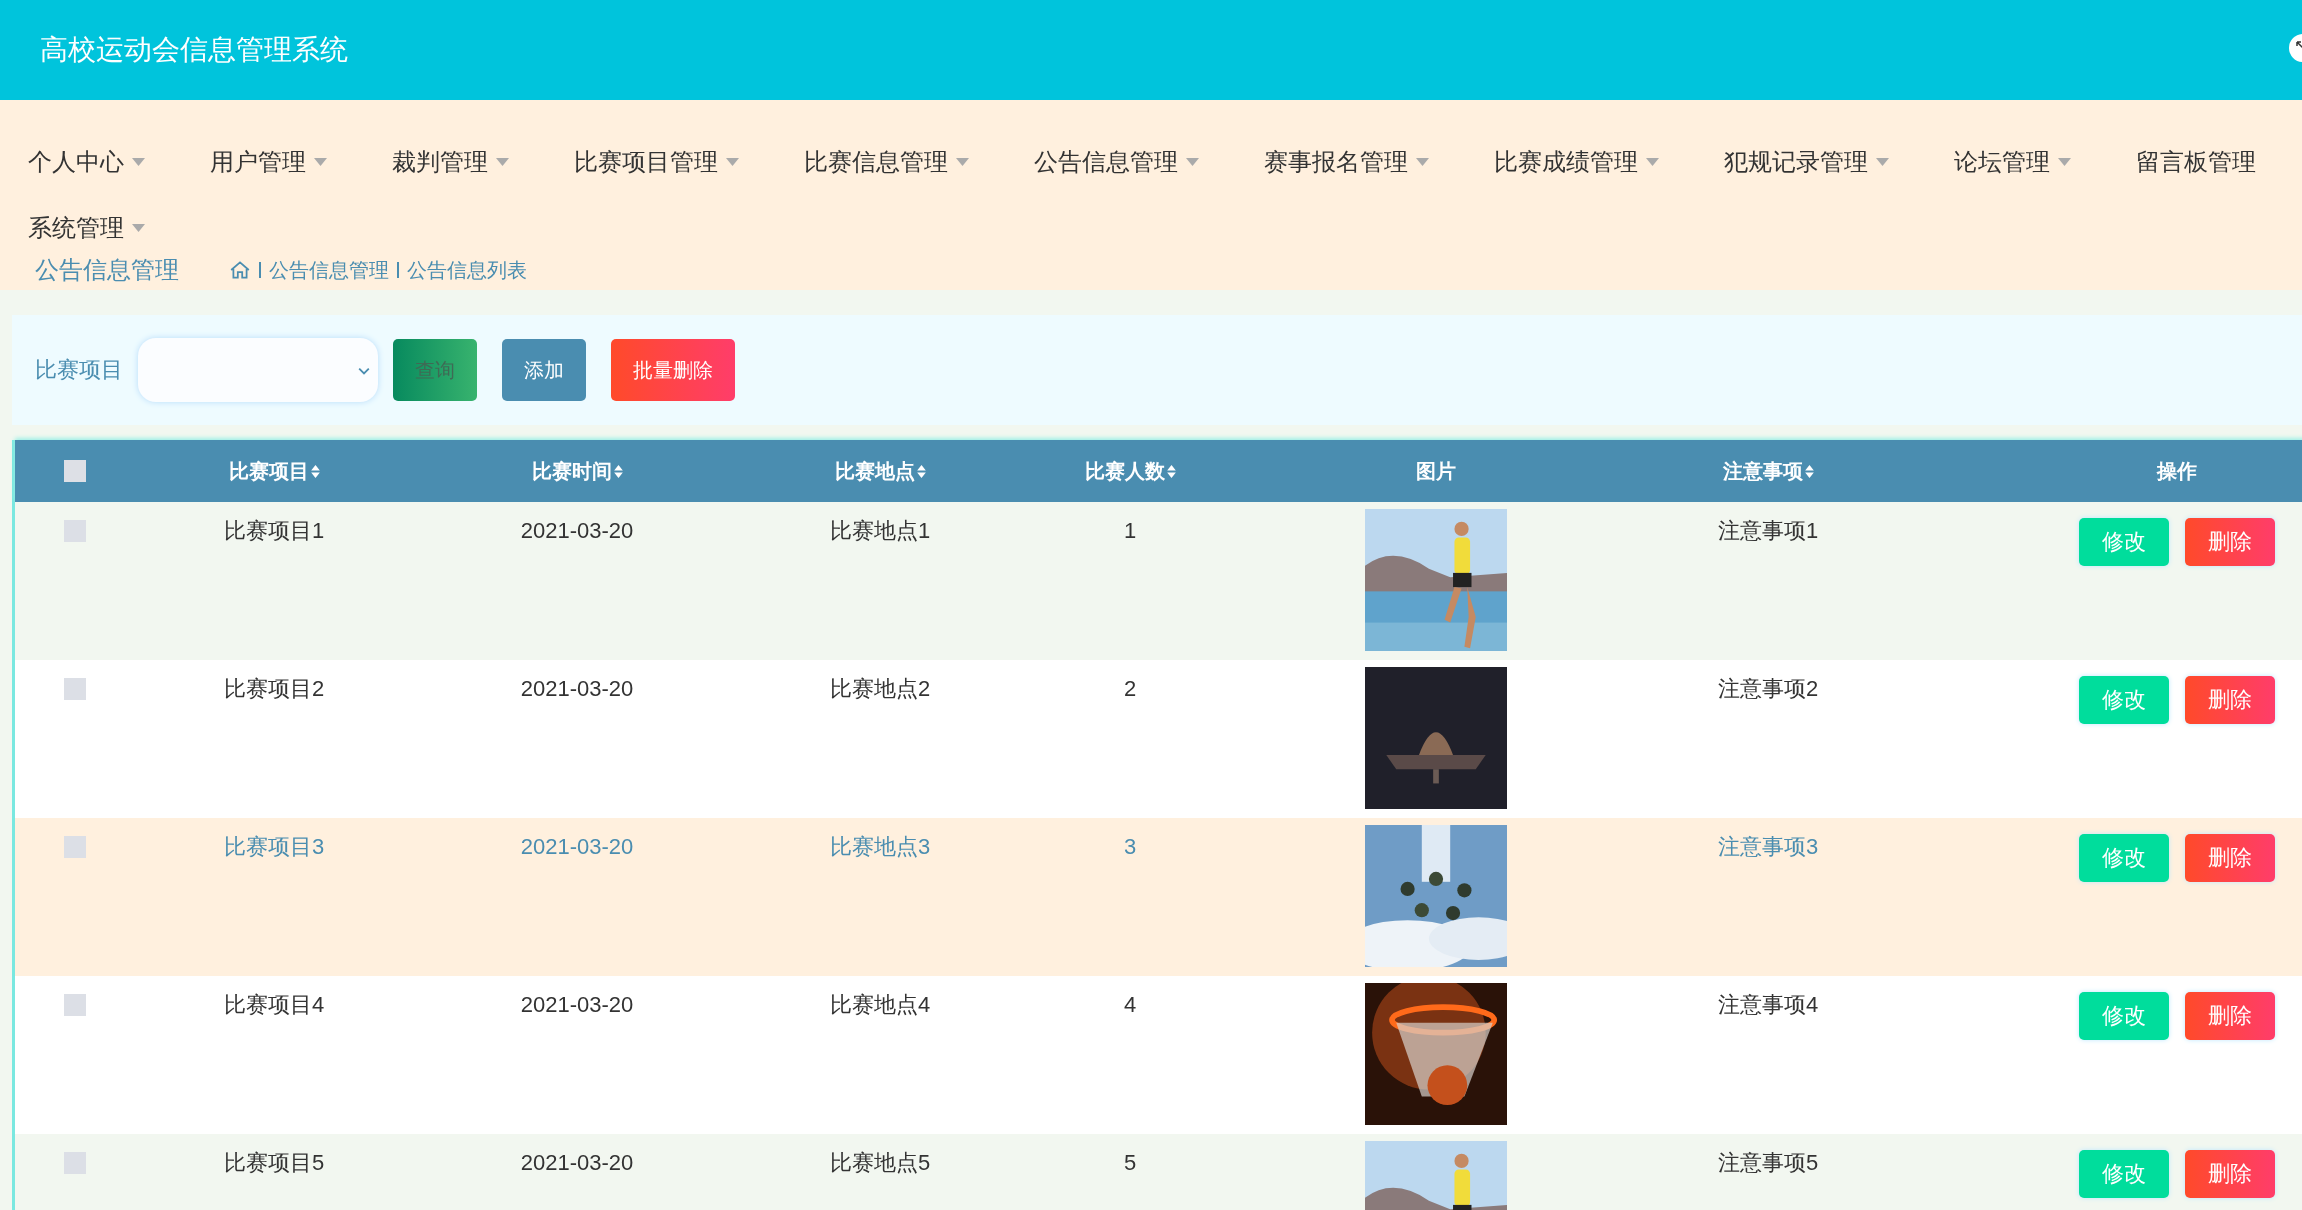 The height and width of the screenshot is (1210, 2302). I want to click on table-cell: 2, so click(1130, 689).